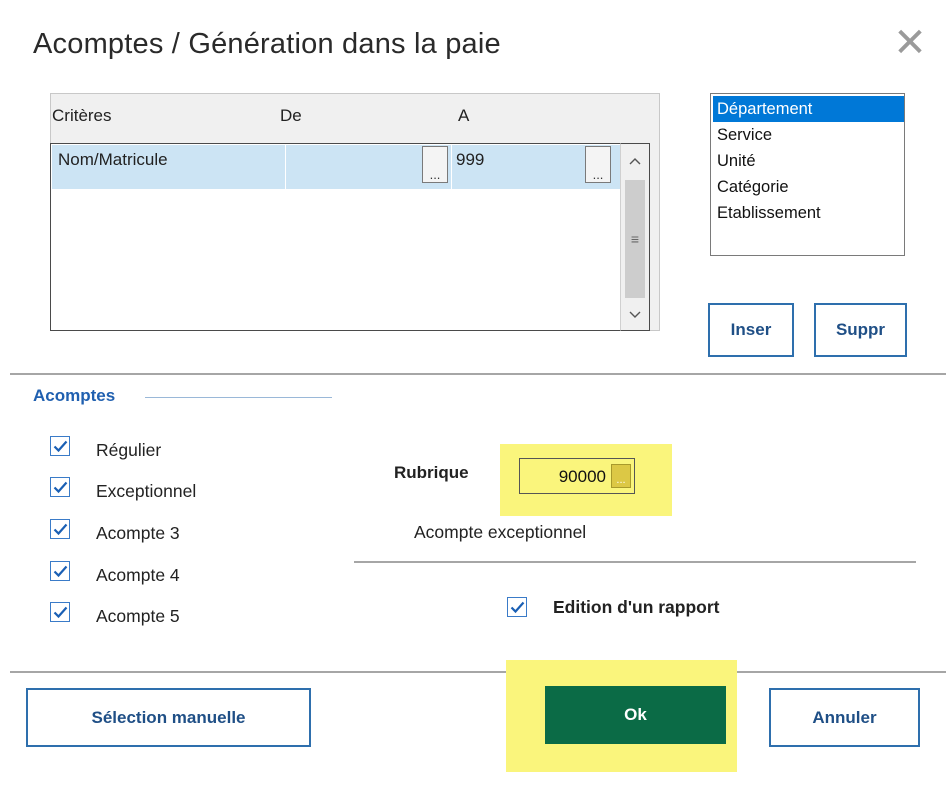 Image resolution: width=946 pixels, height=787 pixels. What do you see at coordinates (168, 717) in the screenshot?
I see `selection-manuelle-button: Sélection manuelle` at bounding box center [168, 717].